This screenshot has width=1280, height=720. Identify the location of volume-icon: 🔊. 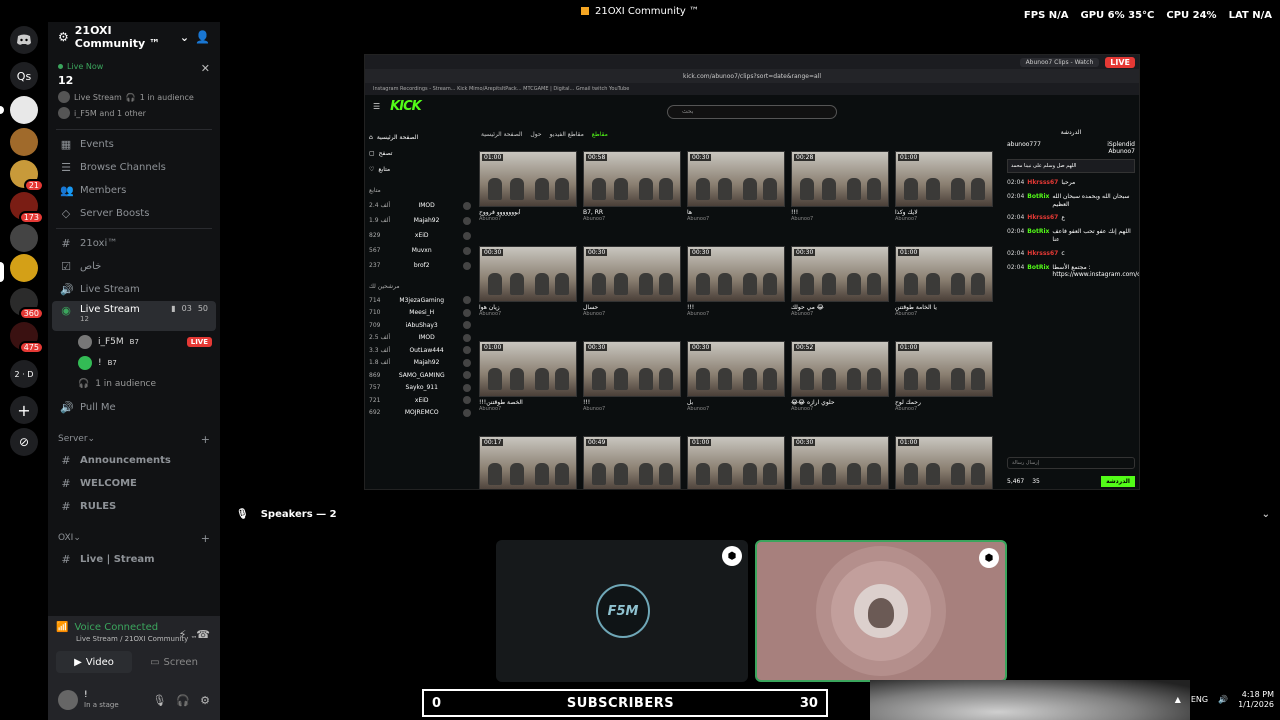
(1223, 699).